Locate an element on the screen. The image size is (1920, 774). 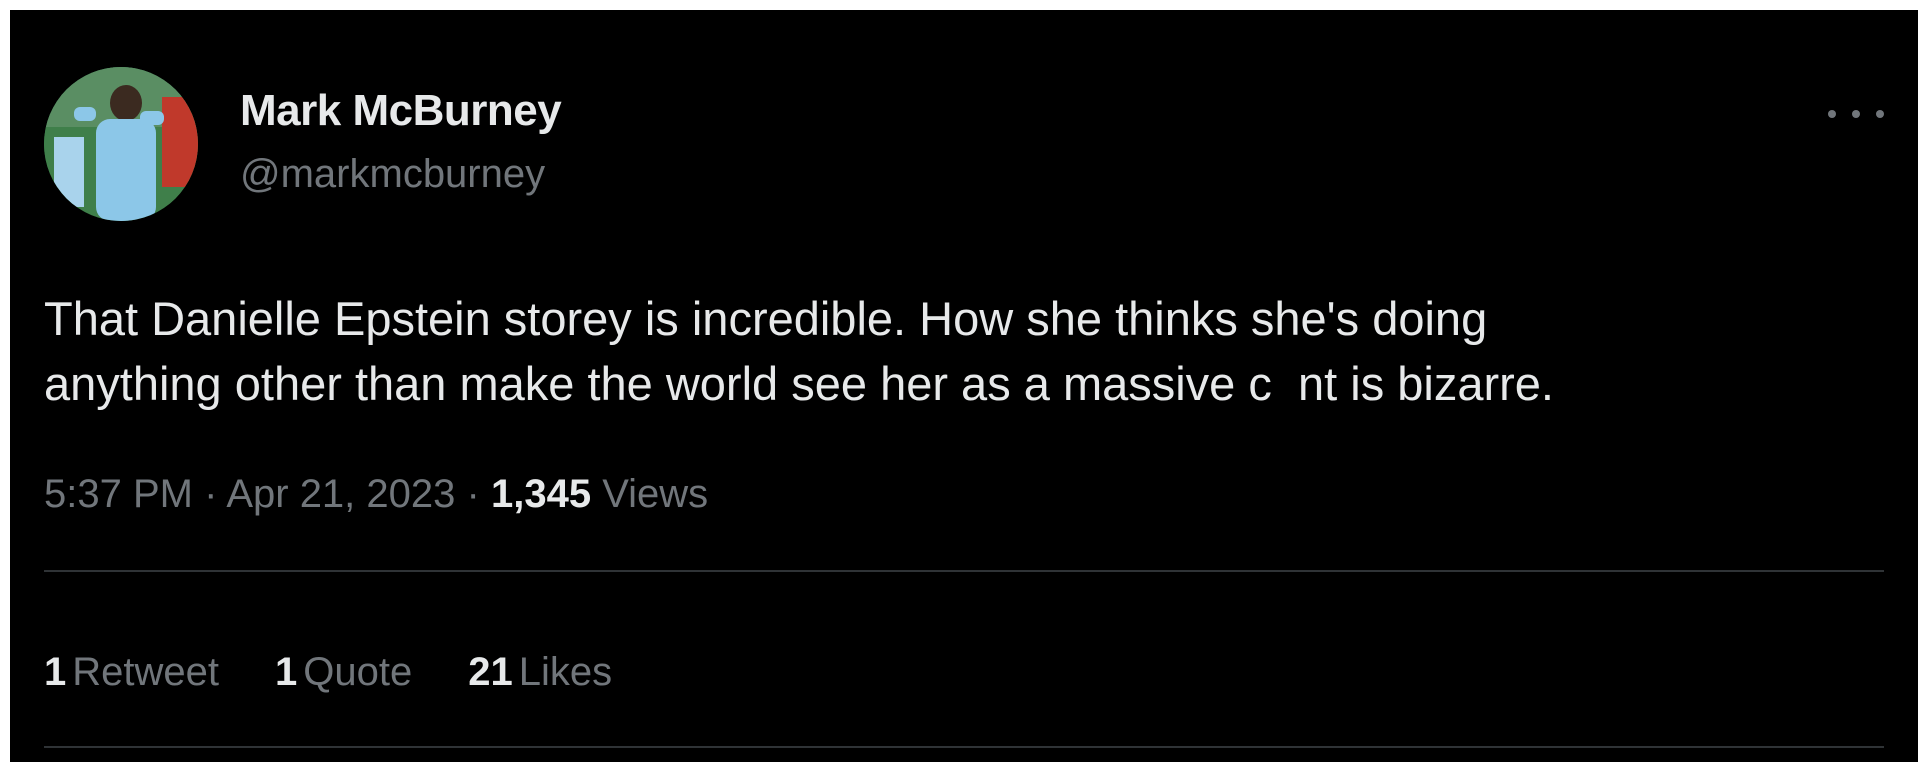
avatar-photo is located at coordinates (121, 144).